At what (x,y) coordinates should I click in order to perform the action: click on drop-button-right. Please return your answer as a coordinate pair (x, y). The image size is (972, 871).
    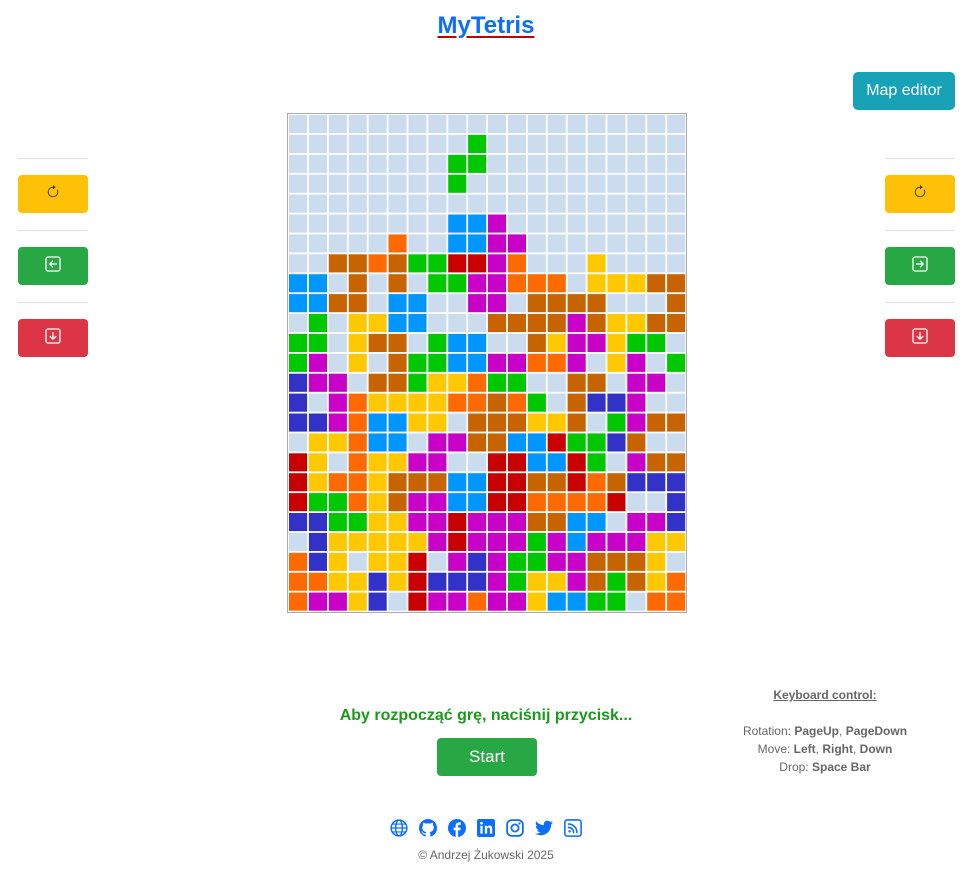
    Looking at the image, I should click on (920, 338).